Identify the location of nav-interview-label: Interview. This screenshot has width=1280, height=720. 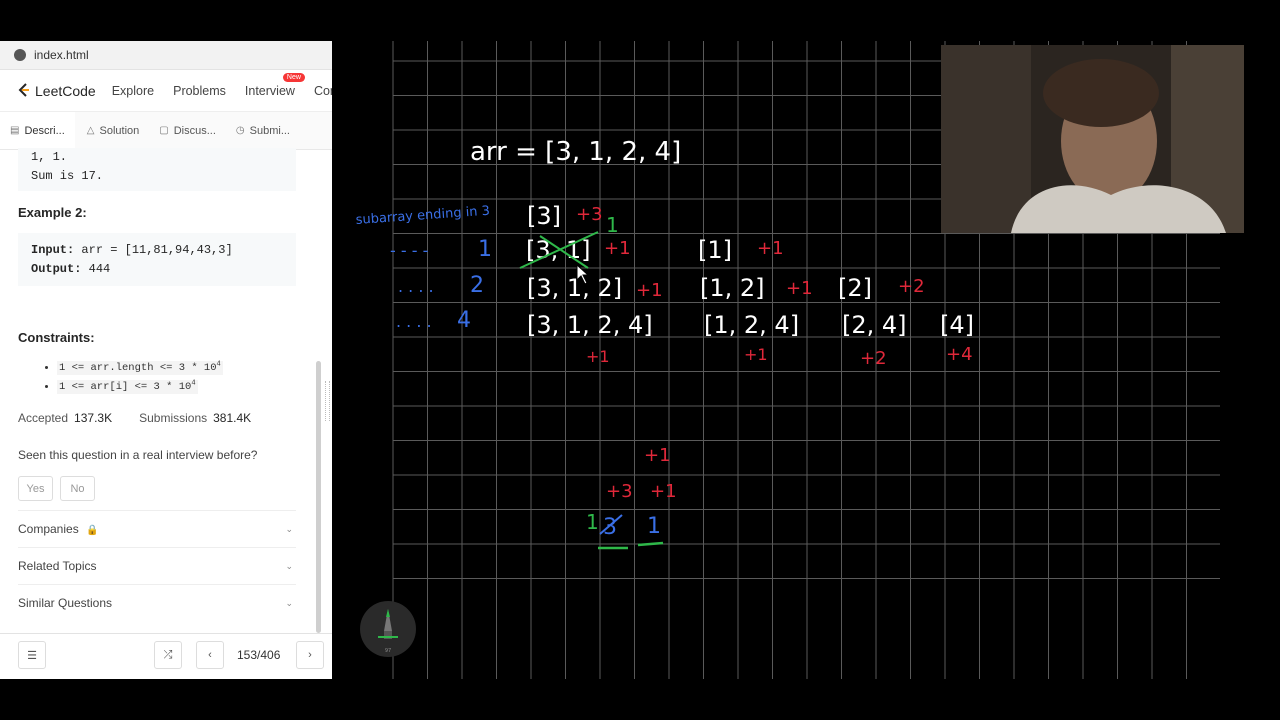
(269, 90).